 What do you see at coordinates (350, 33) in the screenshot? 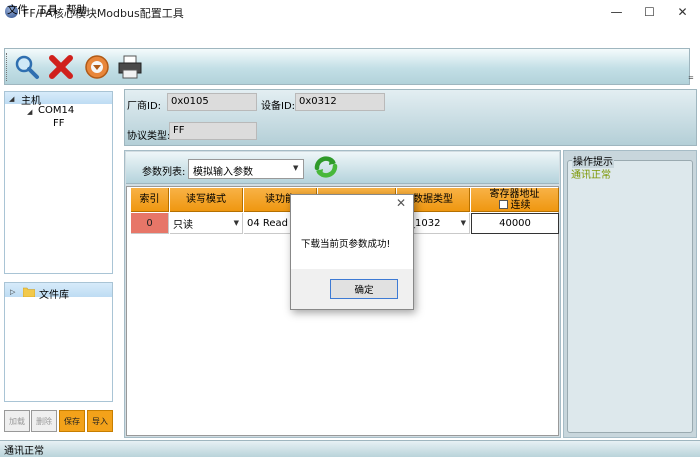
I see `menu-bar` at bounding box center [350, 33].